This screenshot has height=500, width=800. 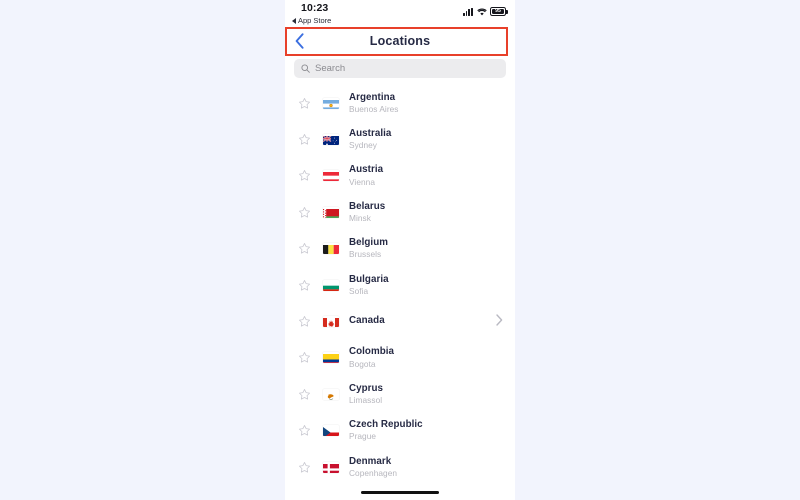 I want to click on city-label: Sydney, so click(x=363, y=145).